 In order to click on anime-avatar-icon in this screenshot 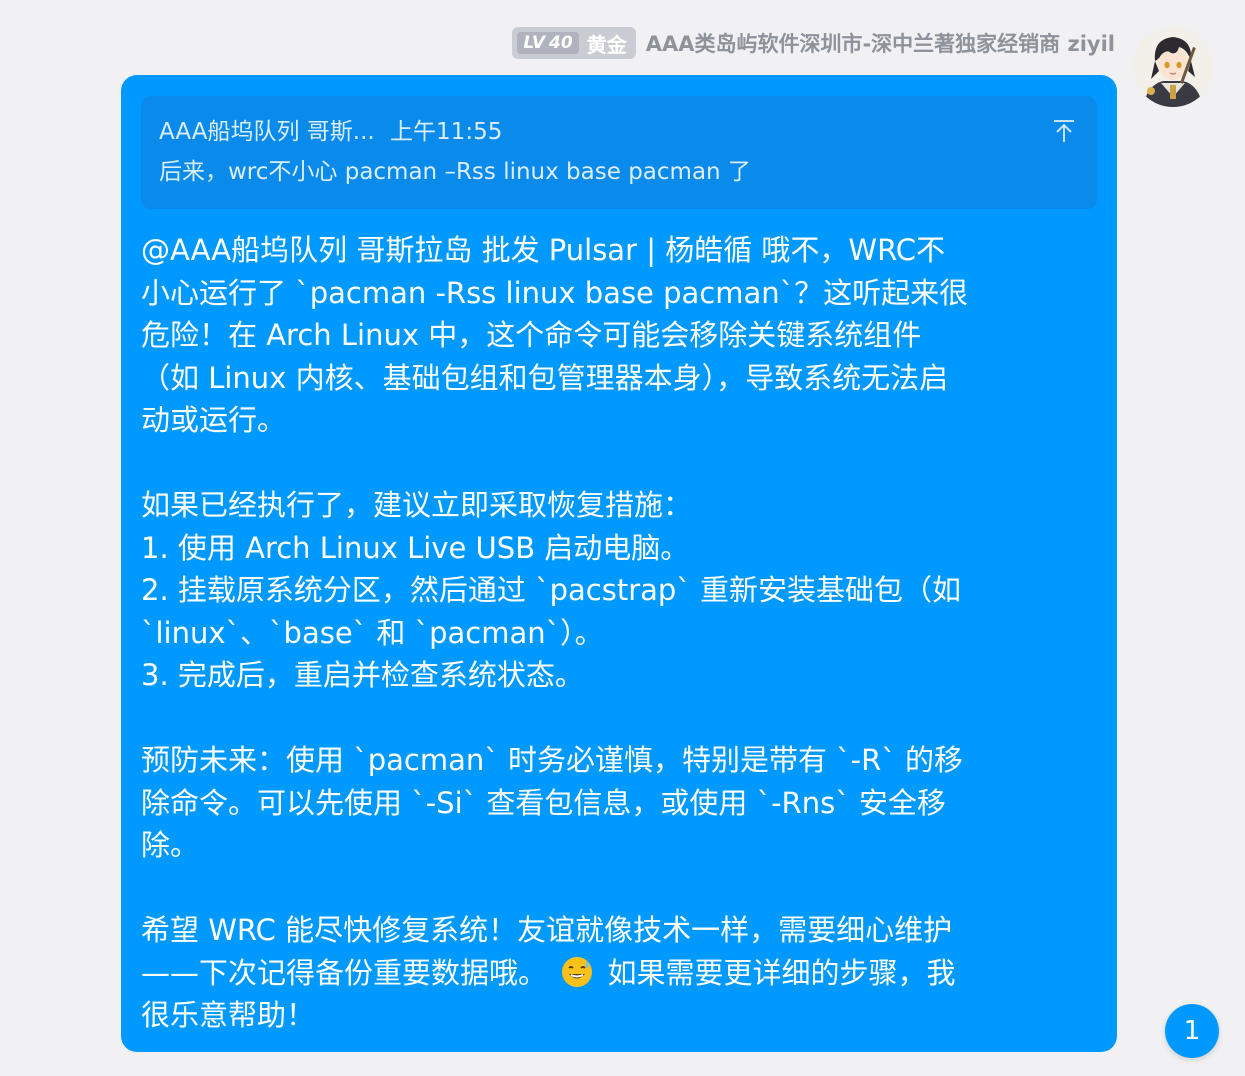, I will do `click(1173, 67)`.